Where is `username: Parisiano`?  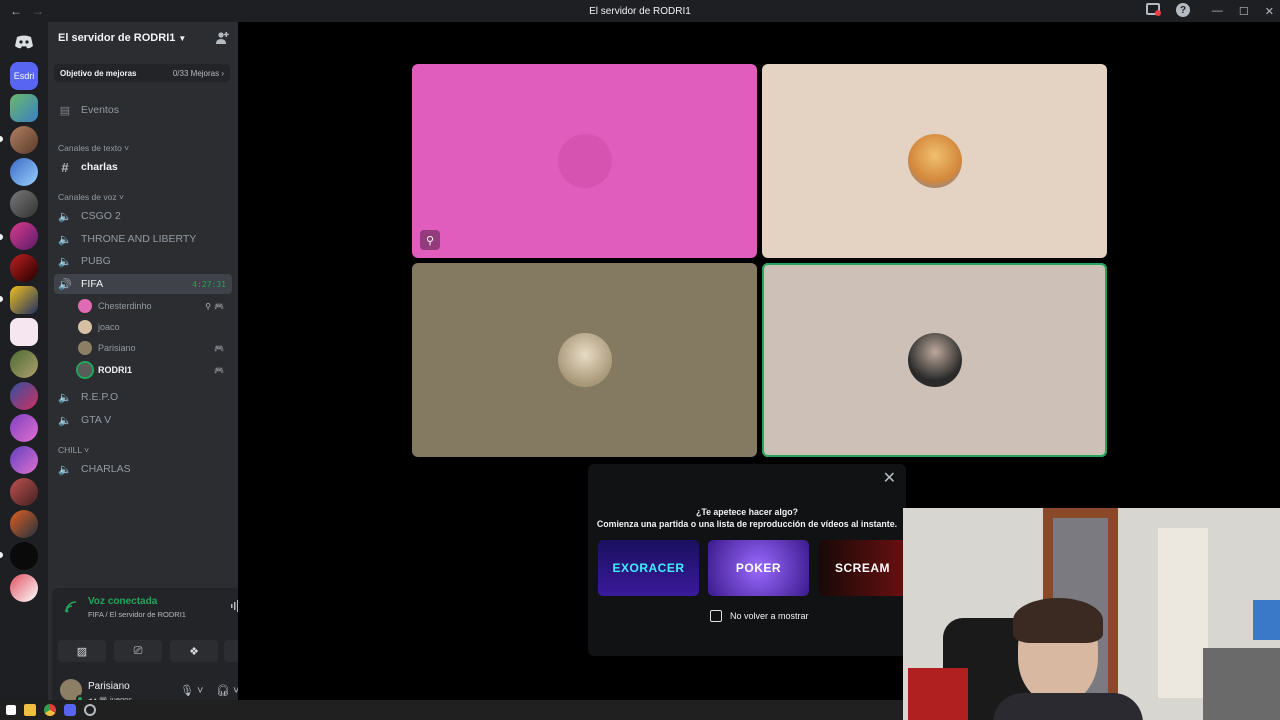
username: Parisiano is located at coordinates (109, 686).